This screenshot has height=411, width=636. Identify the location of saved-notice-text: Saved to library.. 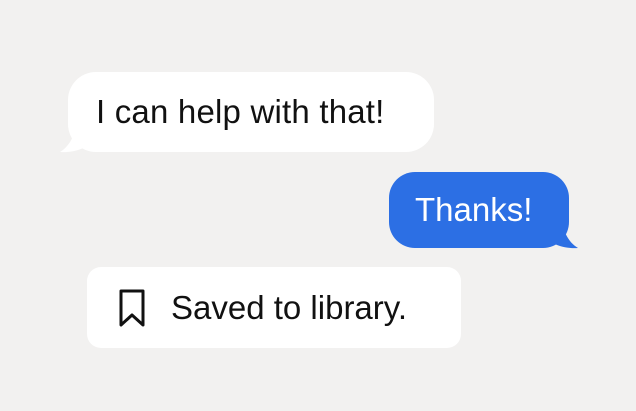
(289, 307).